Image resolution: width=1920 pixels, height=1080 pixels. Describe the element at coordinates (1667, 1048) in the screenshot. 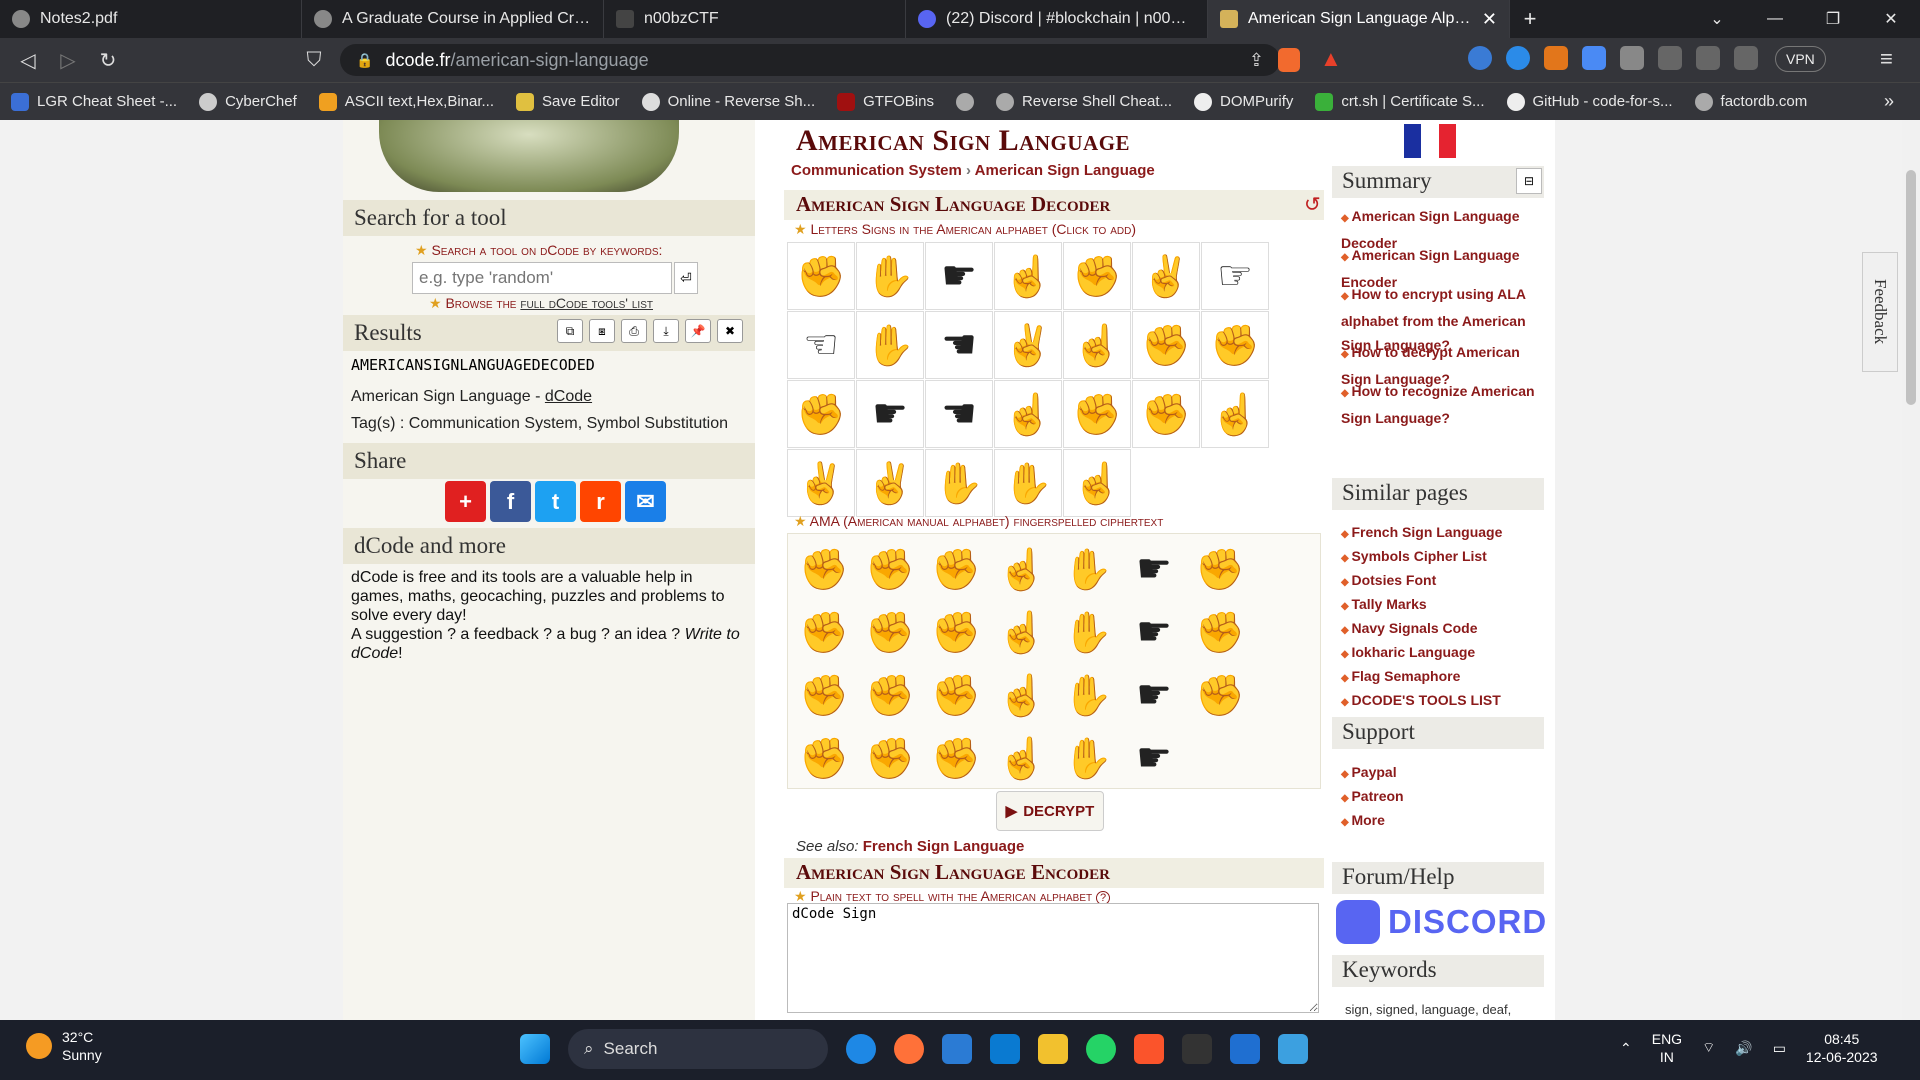

I see `language-indicator: ENG IN` at that location.